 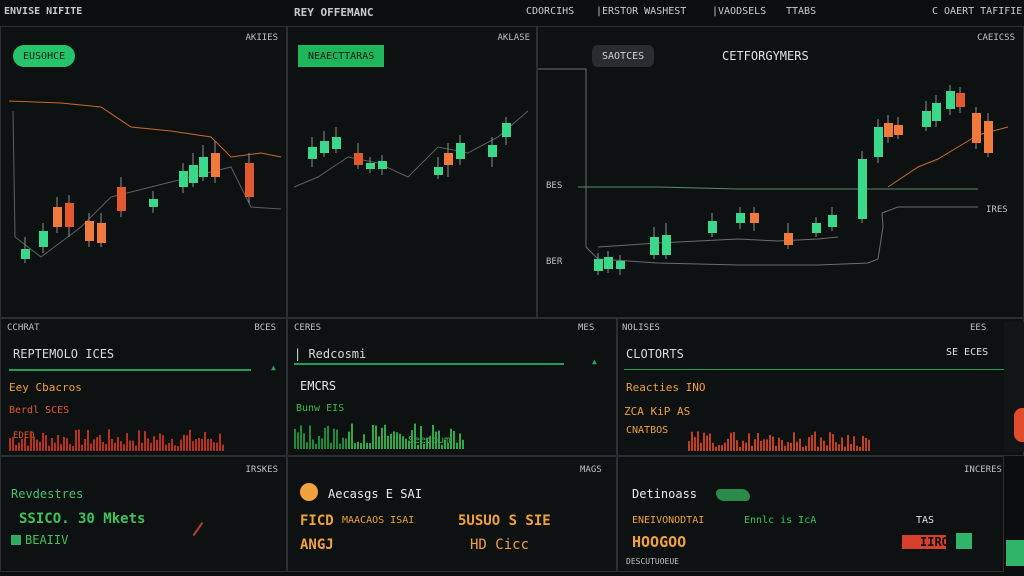 What do you see at coordinates (641, 11) in the screenshot?
I see `nav-item-2: |ERSTOR WASHEST` at bounding box center [641, 11].